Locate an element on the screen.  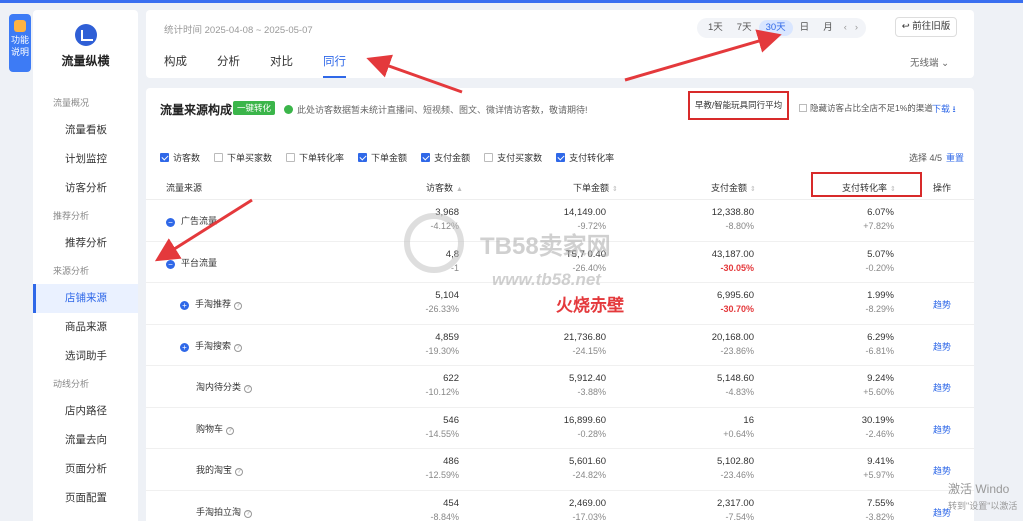
cell-value: 21,736.80 is located at coordinates (584, 337).